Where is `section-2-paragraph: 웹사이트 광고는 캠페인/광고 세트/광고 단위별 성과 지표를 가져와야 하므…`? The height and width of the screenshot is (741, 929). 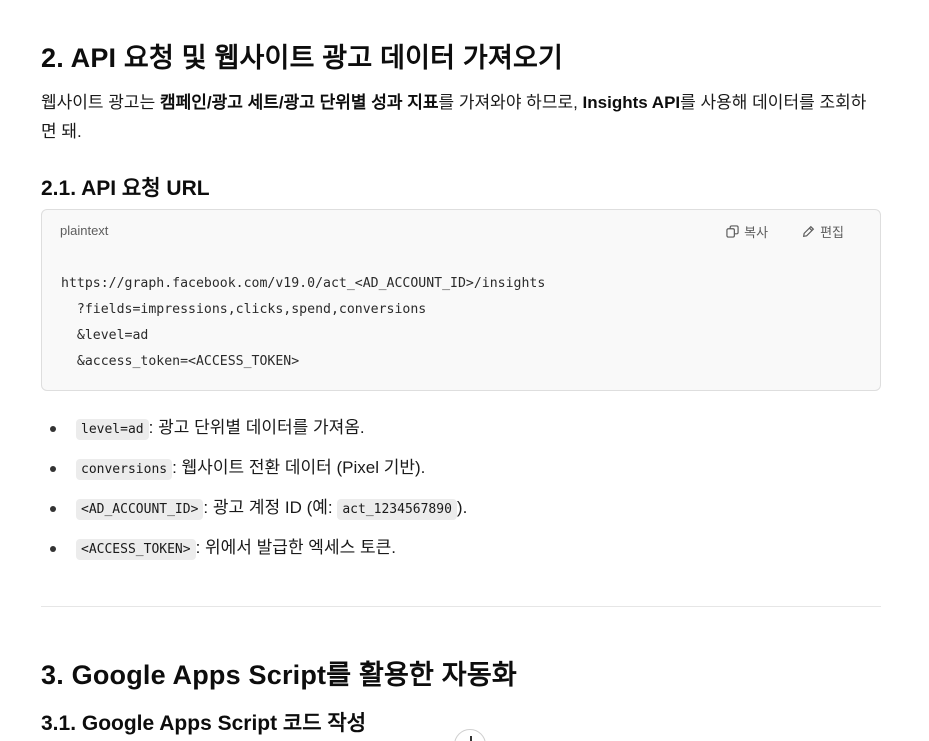
section-2-paragraph: 웹사이트 광고는 캠페인/광고 세트/광고 단위별 성과 지표를 가져와야 하므… is located at coordinates (454, 117).